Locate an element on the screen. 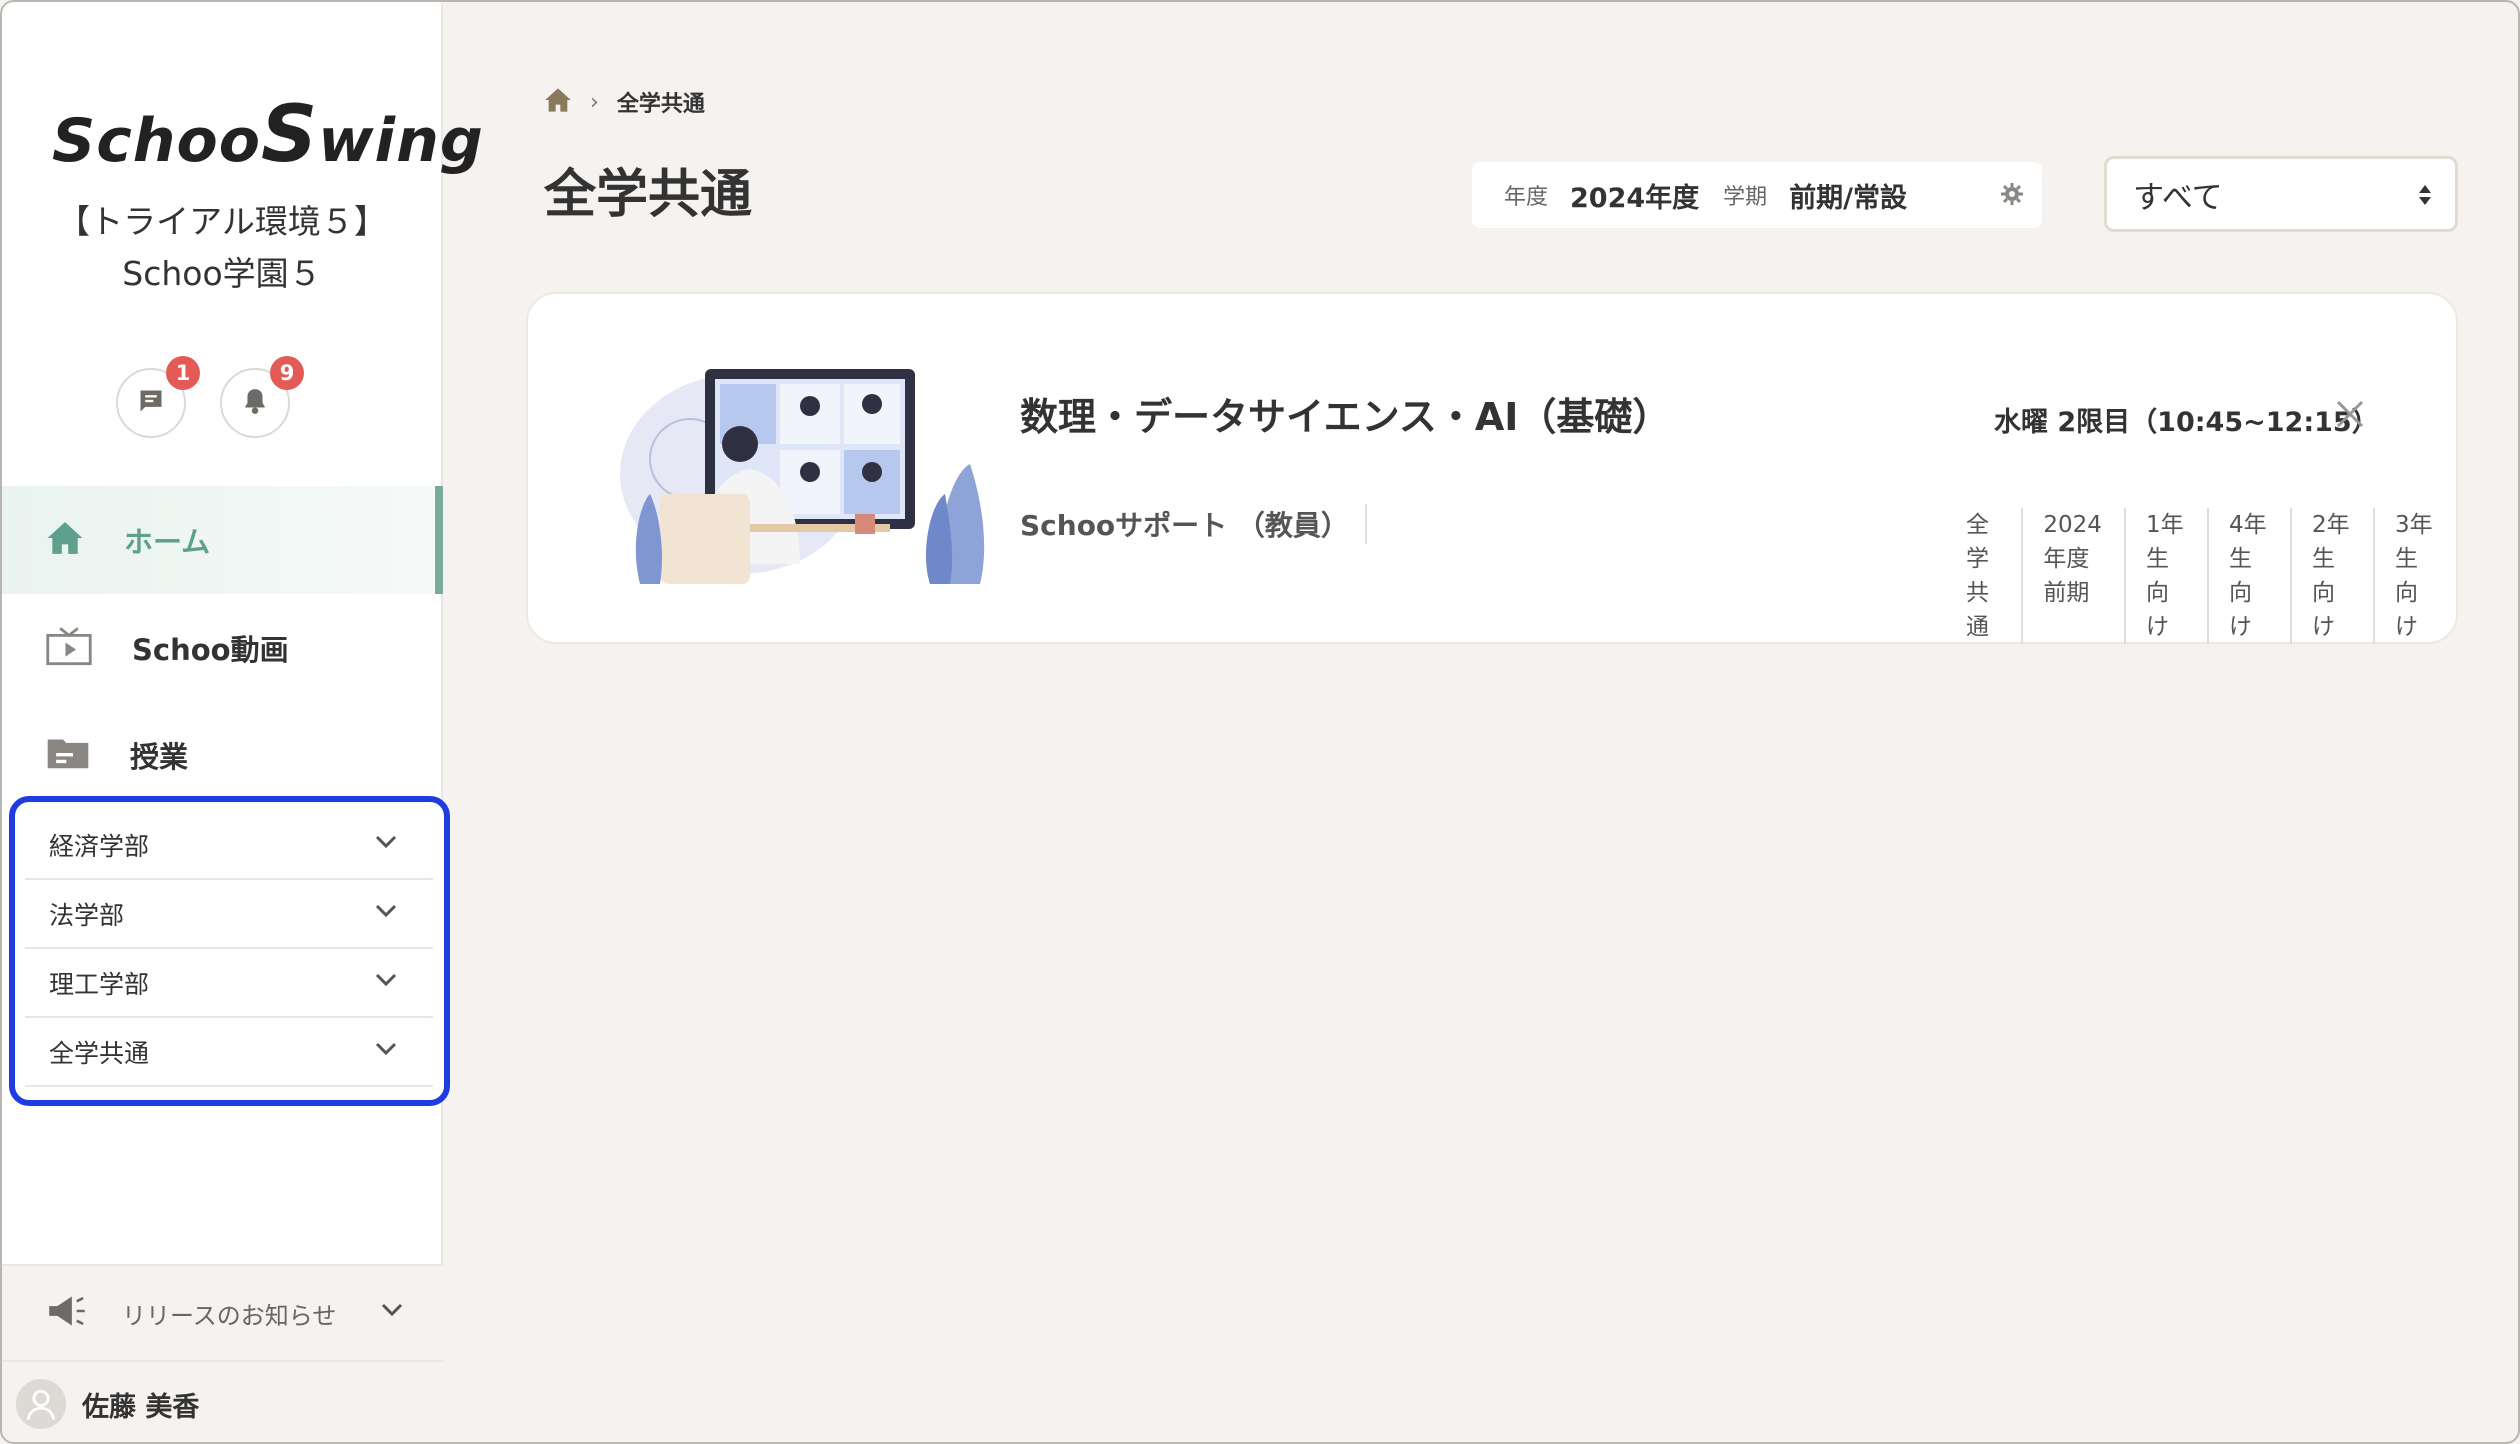  faculty-item-common: 全学共通 is located at coordinates (229, 1053).